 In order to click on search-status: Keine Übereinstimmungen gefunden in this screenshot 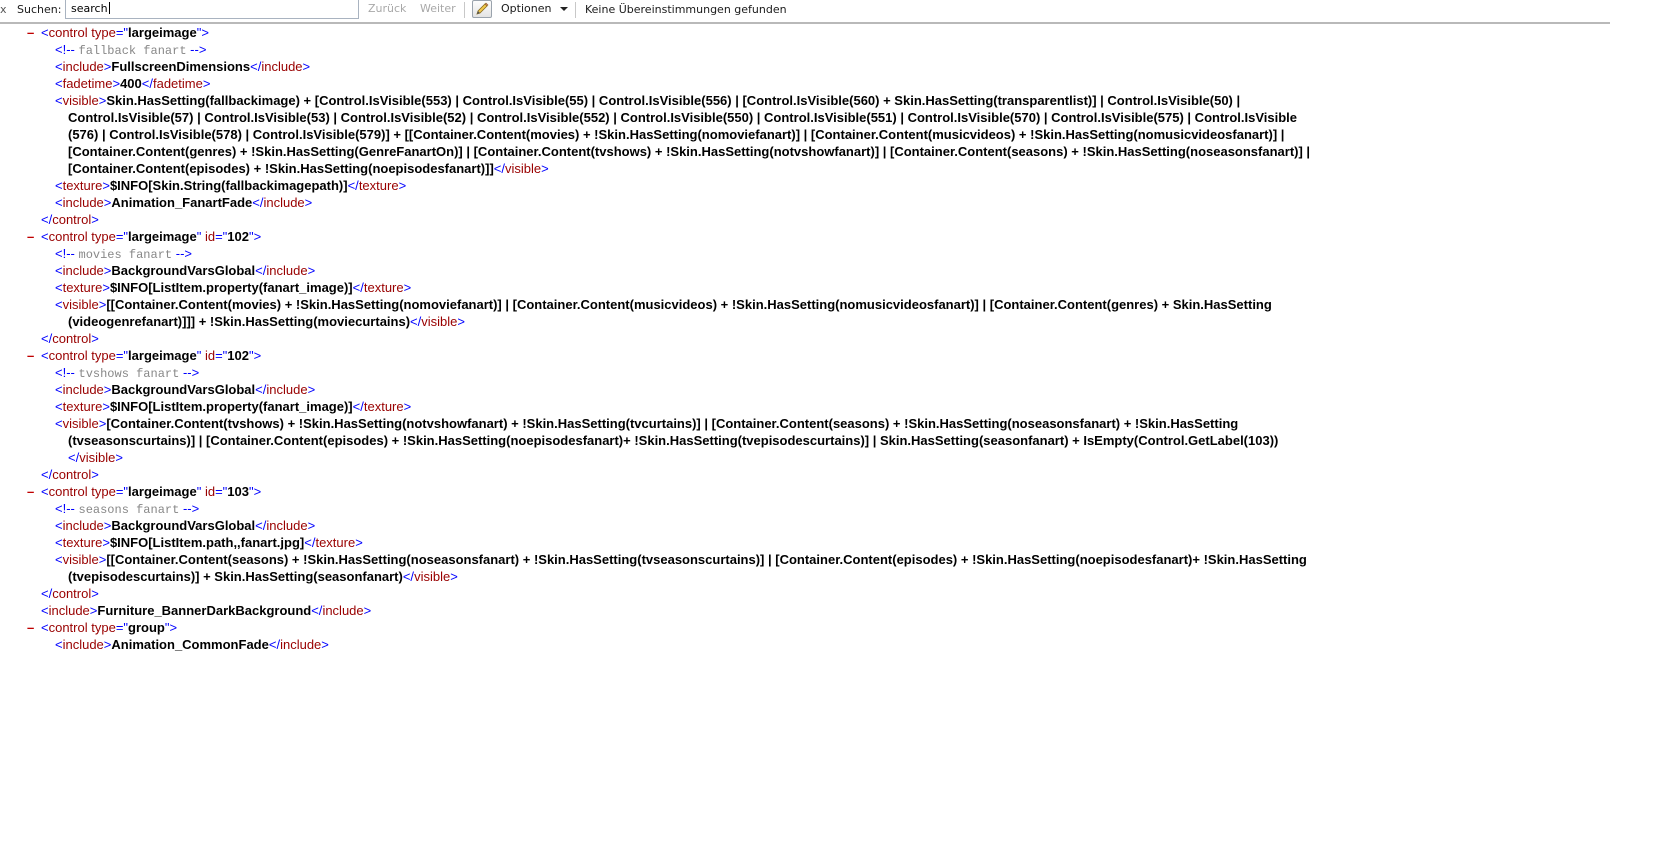, I will do `click(686, 9)`.